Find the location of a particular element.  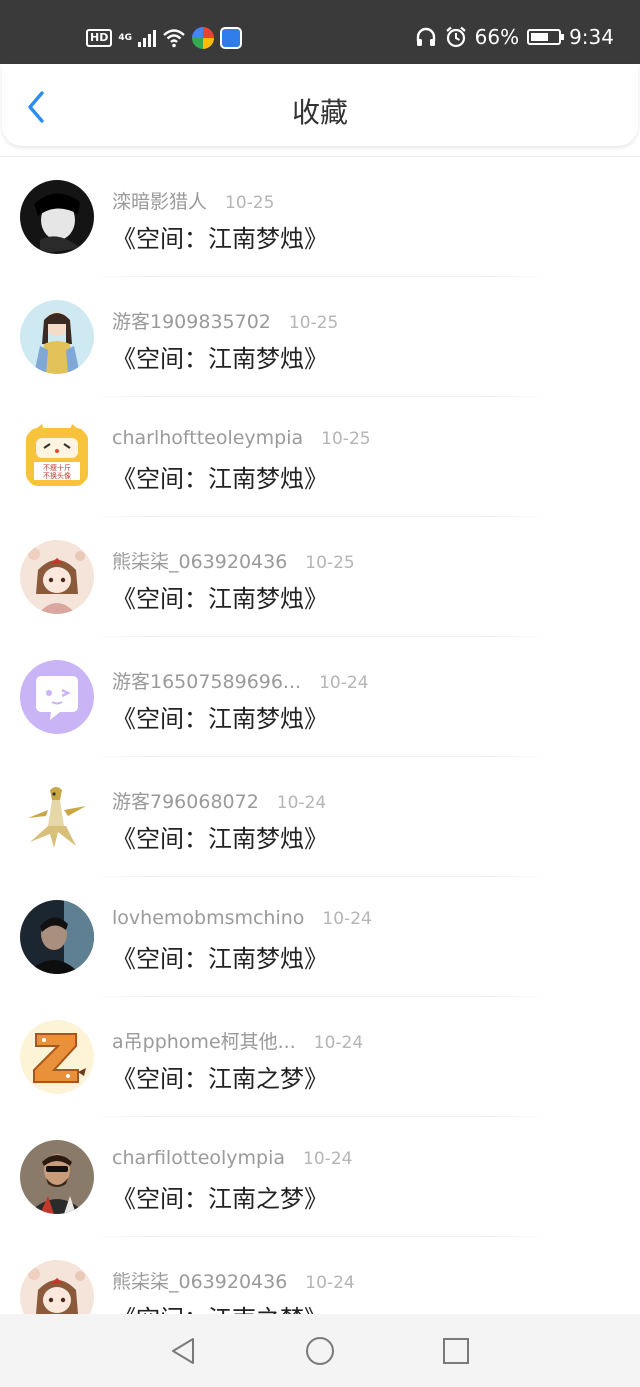

svg-text: 不瘦十斤 is located at coordinates (57, 467).